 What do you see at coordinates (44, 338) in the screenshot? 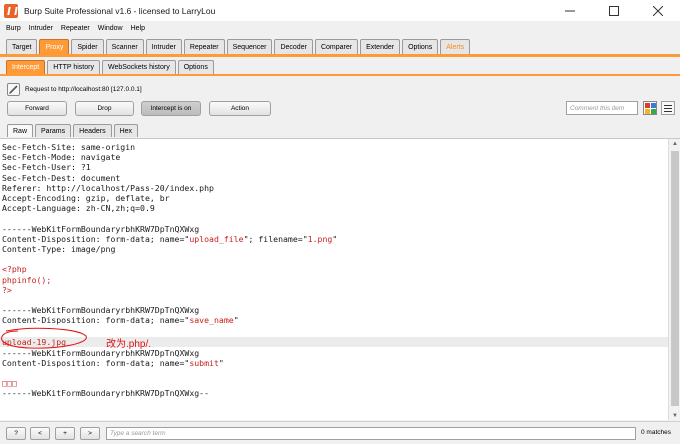
I see `annotation-circle` at bounding box center [44, 338].